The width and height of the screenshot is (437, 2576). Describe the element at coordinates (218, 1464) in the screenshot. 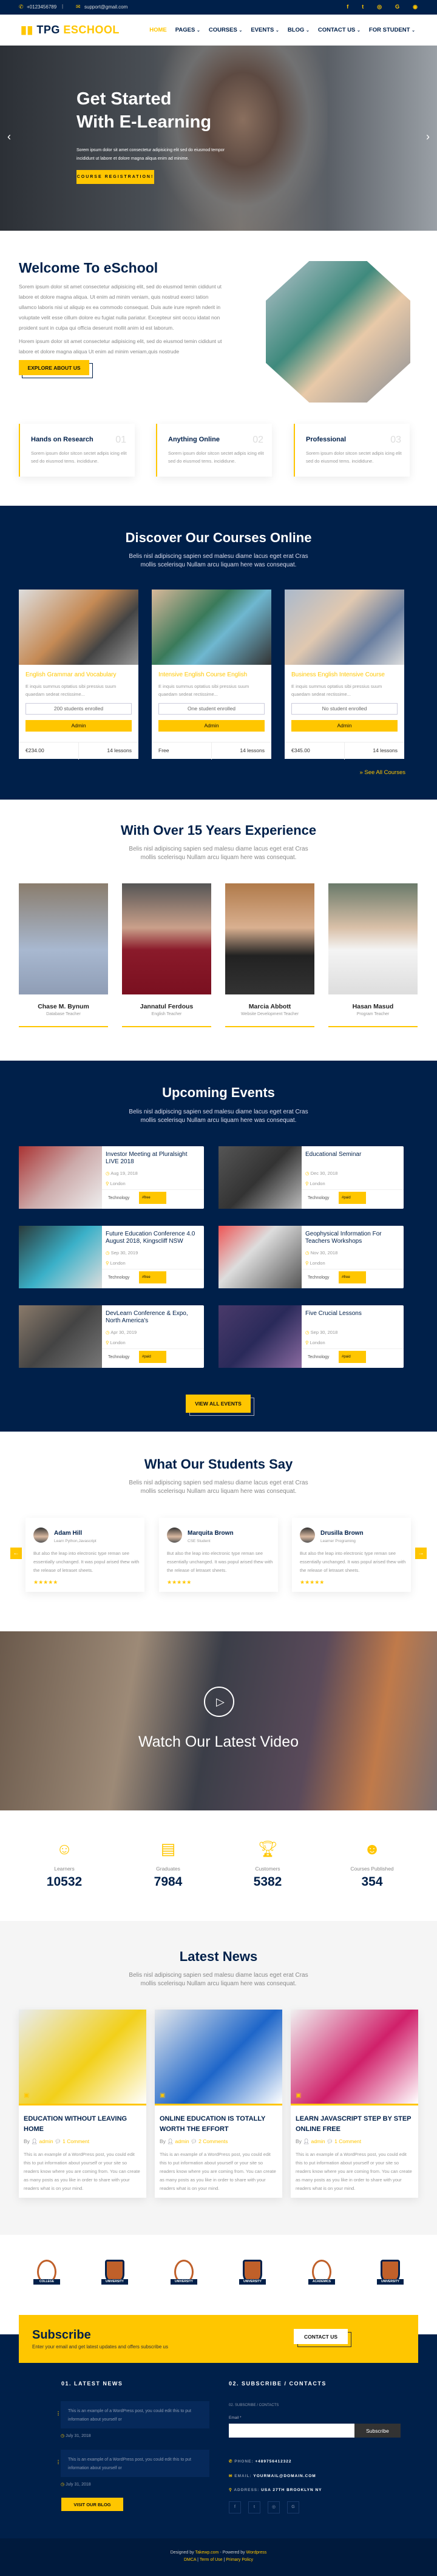

I see `testimonials-title: What Our Students Say` at that location.